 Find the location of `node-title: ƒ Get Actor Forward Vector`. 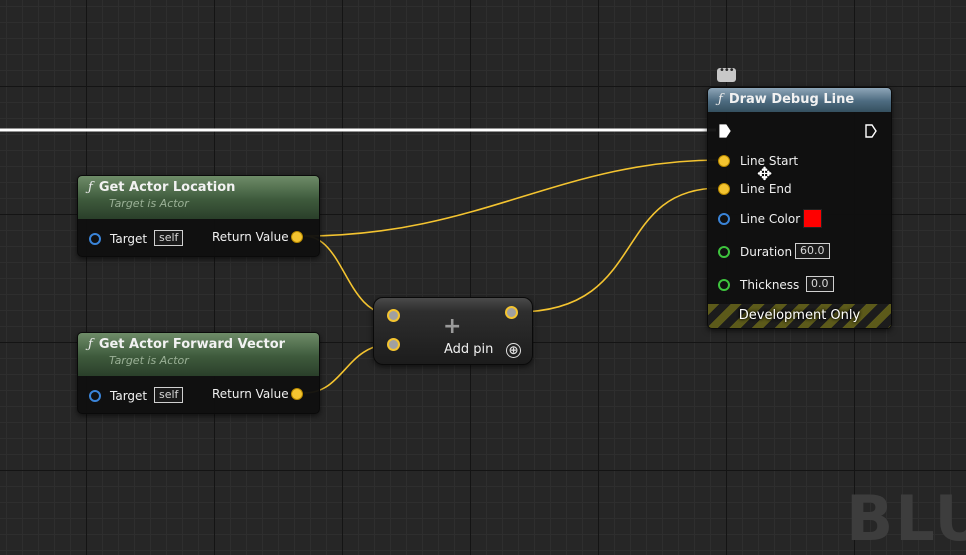

node-title: ƒ Get Actor Forward Vector is located at coordinates (199, 345).